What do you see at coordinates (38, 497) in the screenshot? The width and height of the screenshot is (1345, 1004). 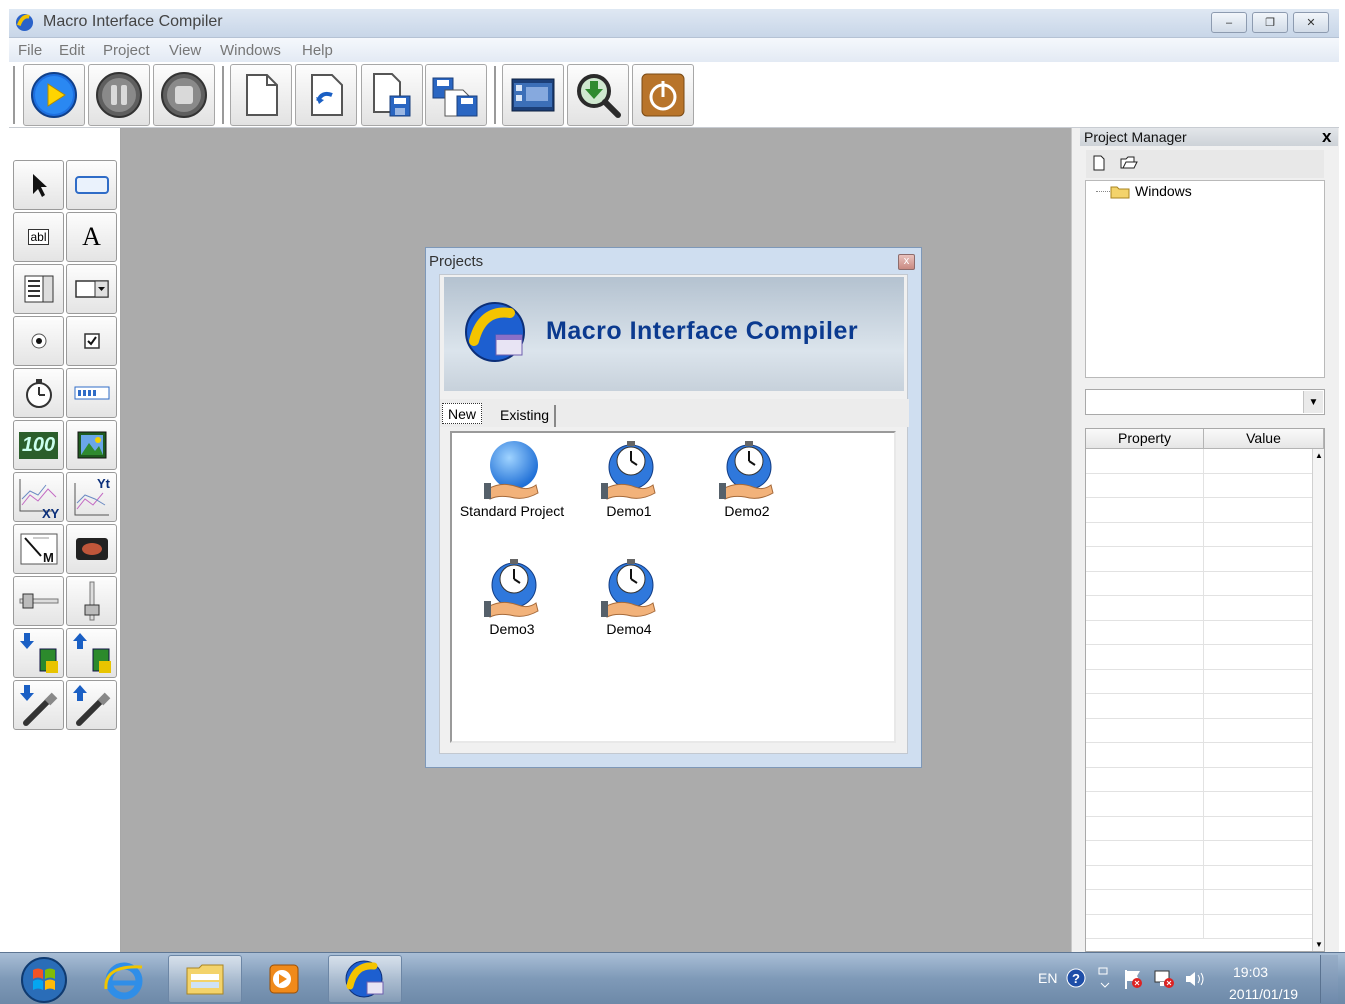 I see `xy-graph-tool: XY` at bounding box center [38, 497].